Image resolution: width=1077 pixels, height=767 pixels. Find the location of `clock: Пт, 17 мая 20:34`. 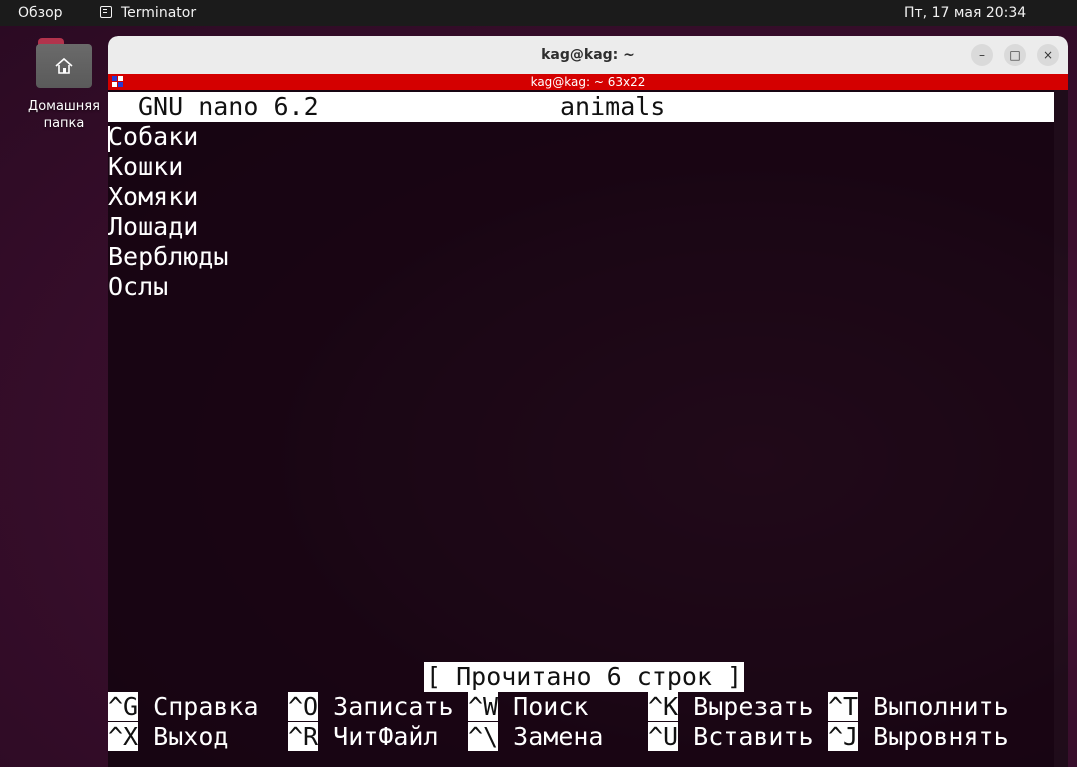

clock: Пт, 17 мая 20:34 is located at coordinates (965, 13).